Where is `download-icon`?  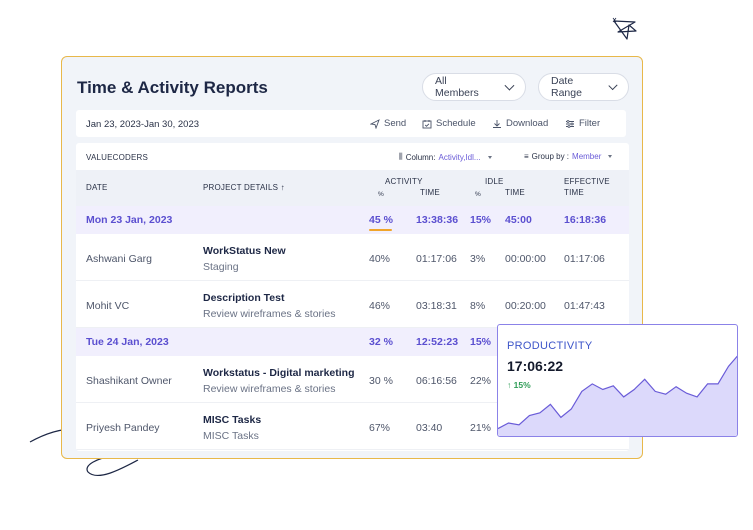 download-icon is located at coordinates (497, 123).